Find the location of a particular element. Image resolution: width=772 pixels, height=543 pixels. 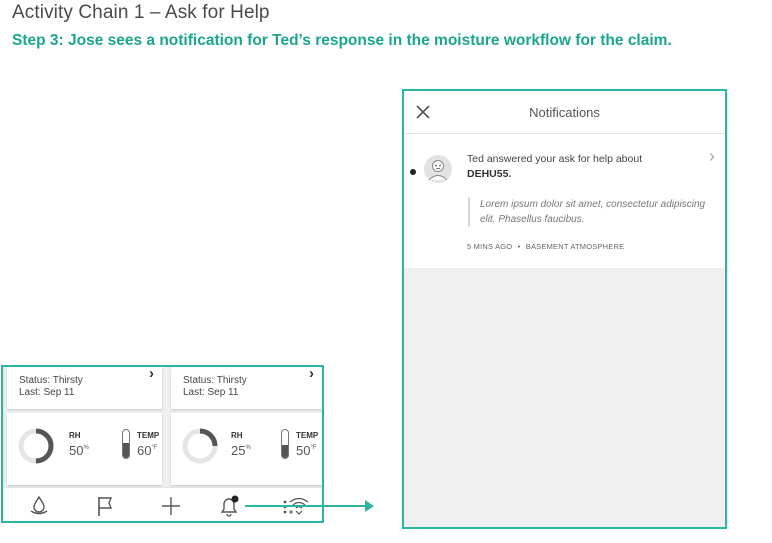

temp-value: 60°F is located at coordinates (147, 450).